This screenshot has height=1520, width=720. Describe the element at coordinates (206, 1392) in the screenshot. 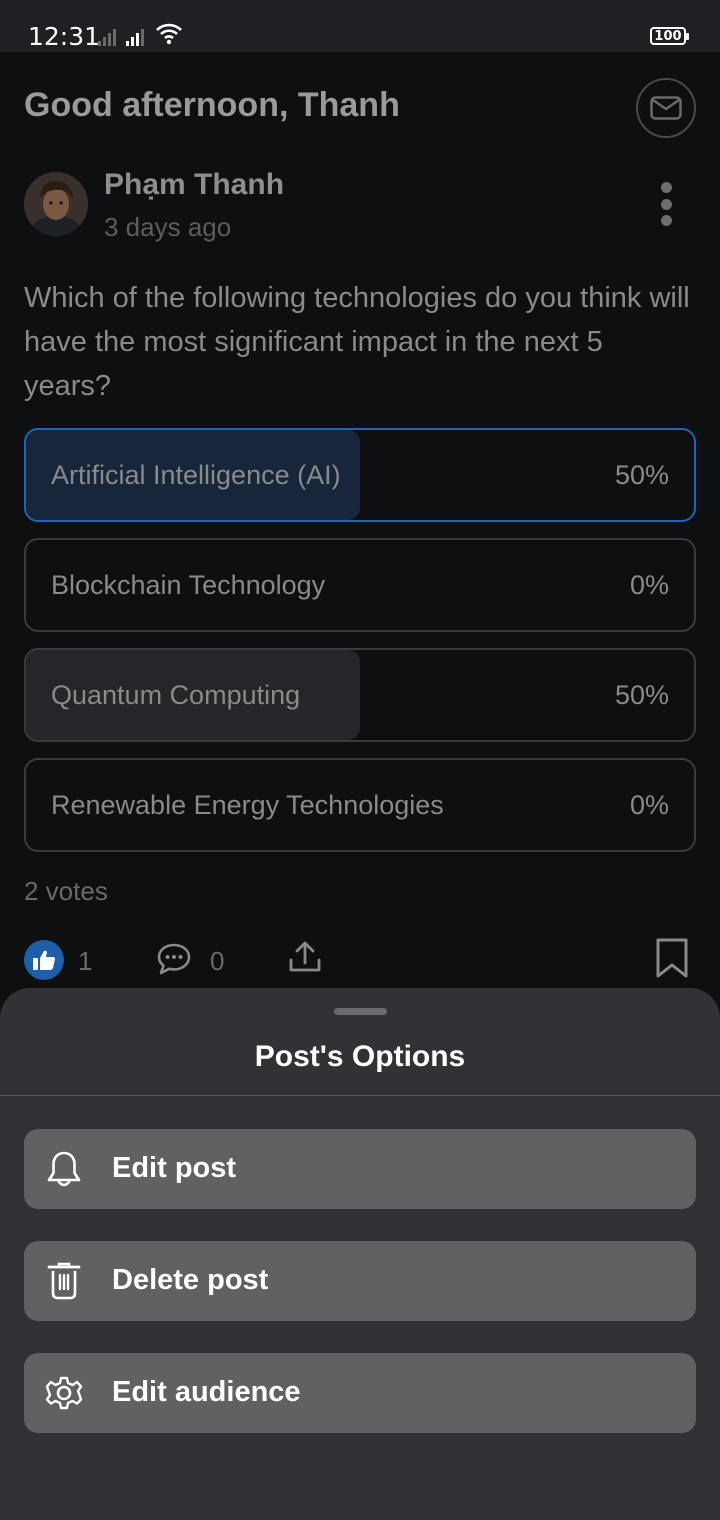

I see `menu-item-label: Edit audience` at that location.